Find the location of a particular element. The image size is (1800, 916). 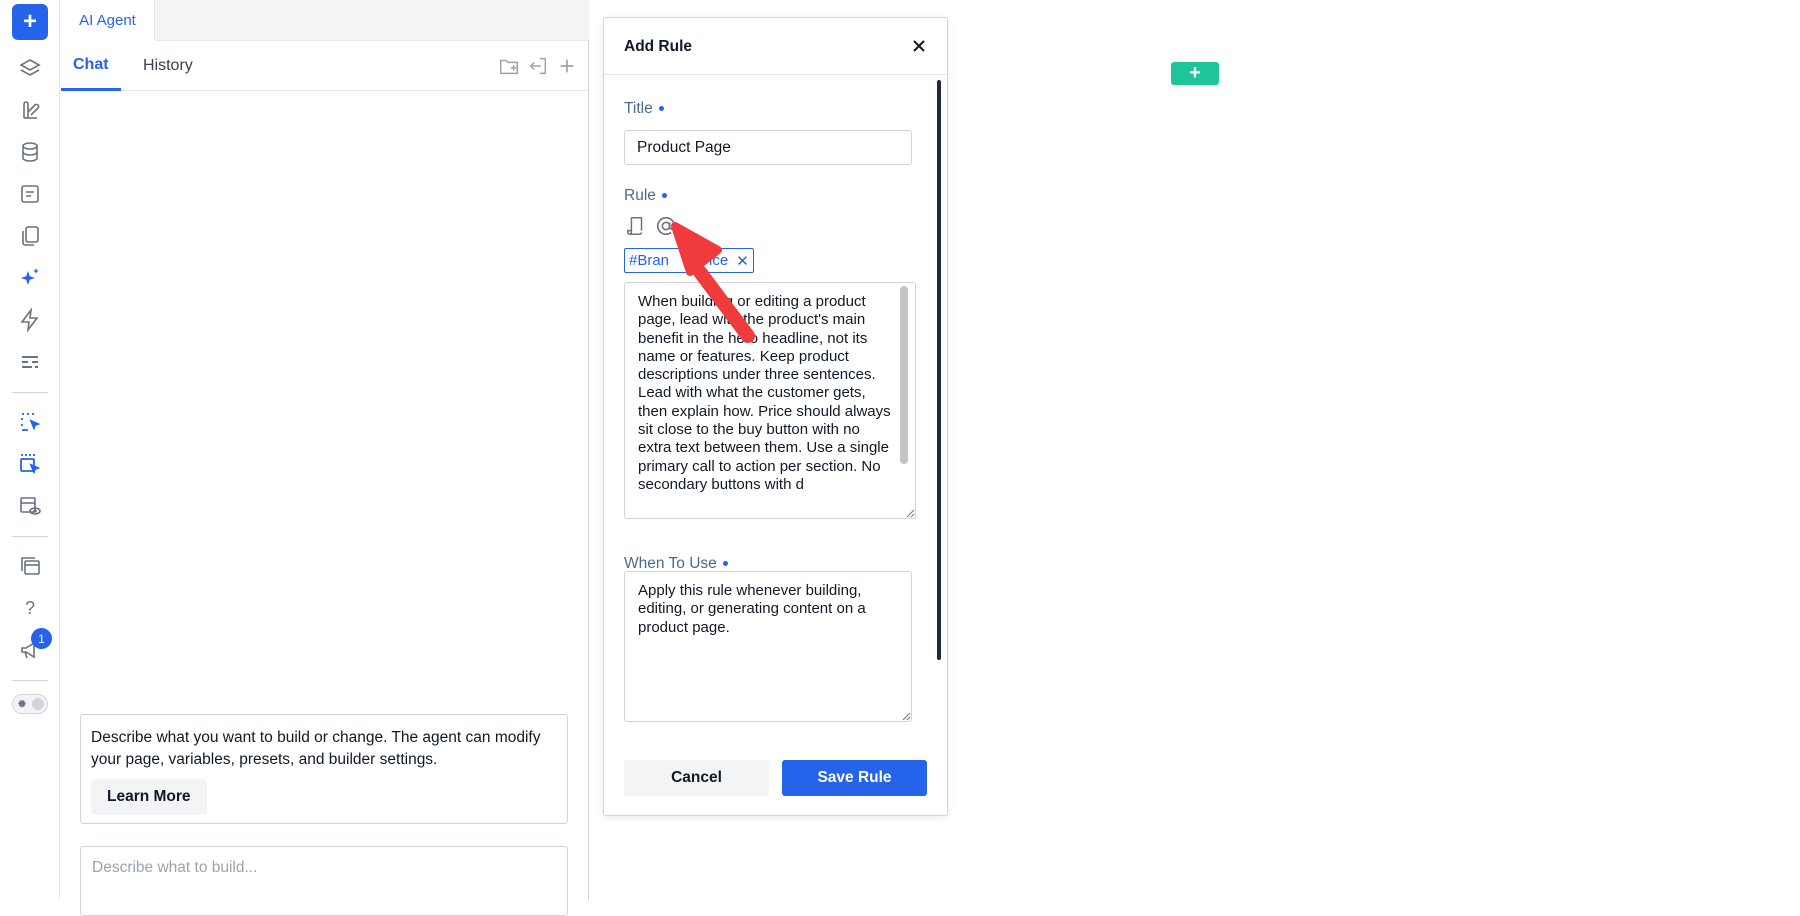

cancel-button: Cancel is located at coordinates (696, 778).